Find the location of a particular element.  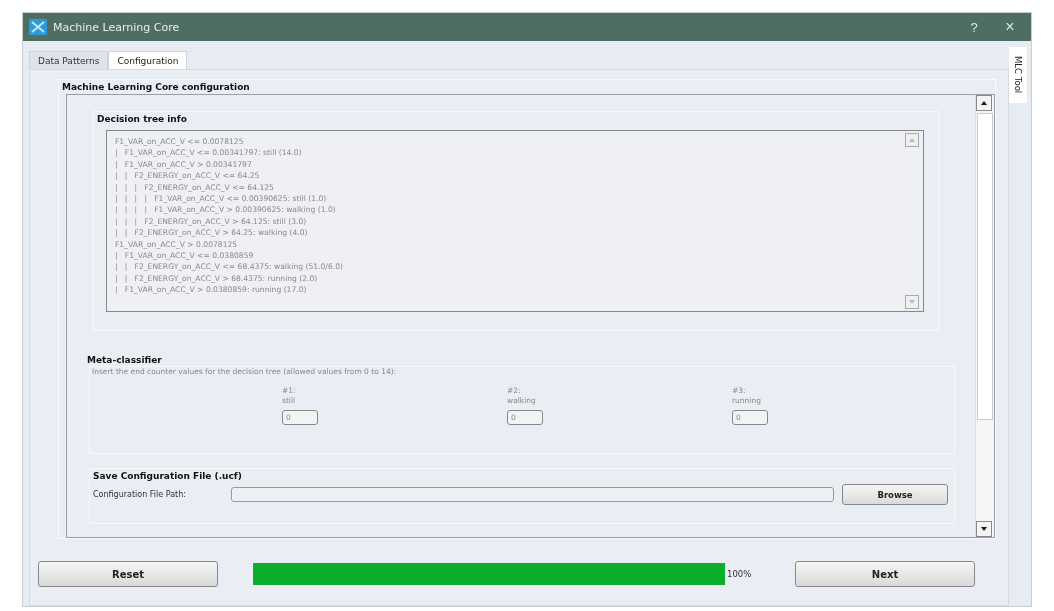

group-title: Meta-classifier is located at coordinates (125, 360).